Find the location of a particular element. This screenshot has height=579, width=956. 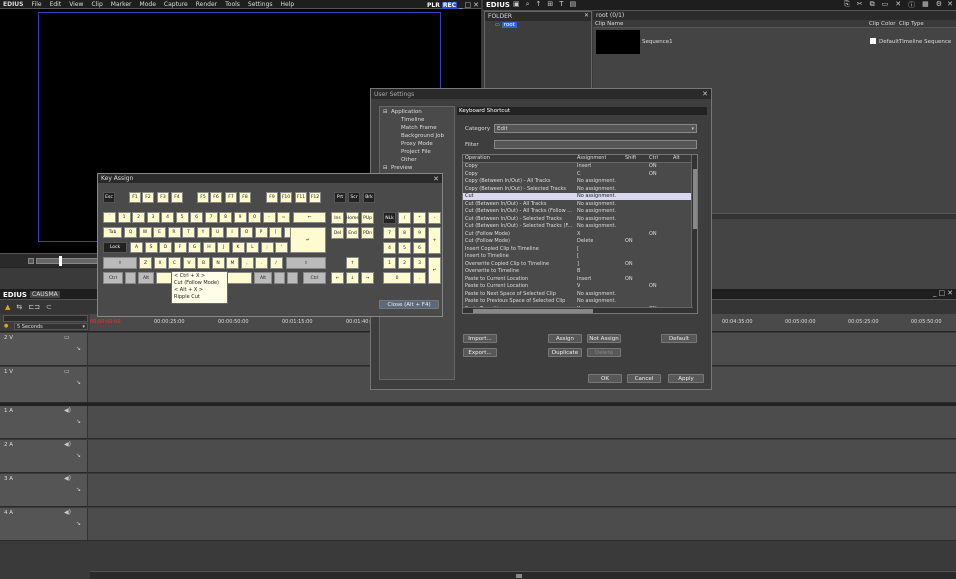

menu-tools: Tools is located at coordinates (232, 4).